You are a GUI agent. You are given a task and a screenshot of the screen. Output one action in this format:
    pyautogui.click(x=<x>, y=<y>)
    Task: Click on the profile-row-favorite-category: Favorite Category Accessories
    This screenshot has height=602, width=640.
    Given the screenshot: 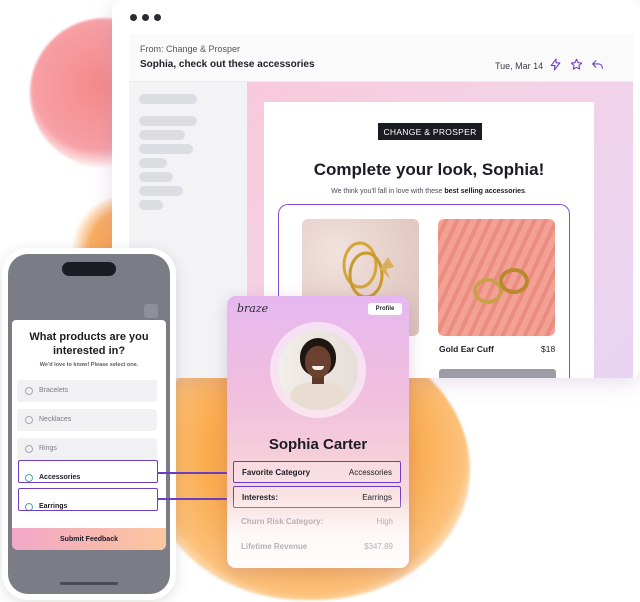 What is the action you would take?
    pyautogui.click(x=317, y=472)
    